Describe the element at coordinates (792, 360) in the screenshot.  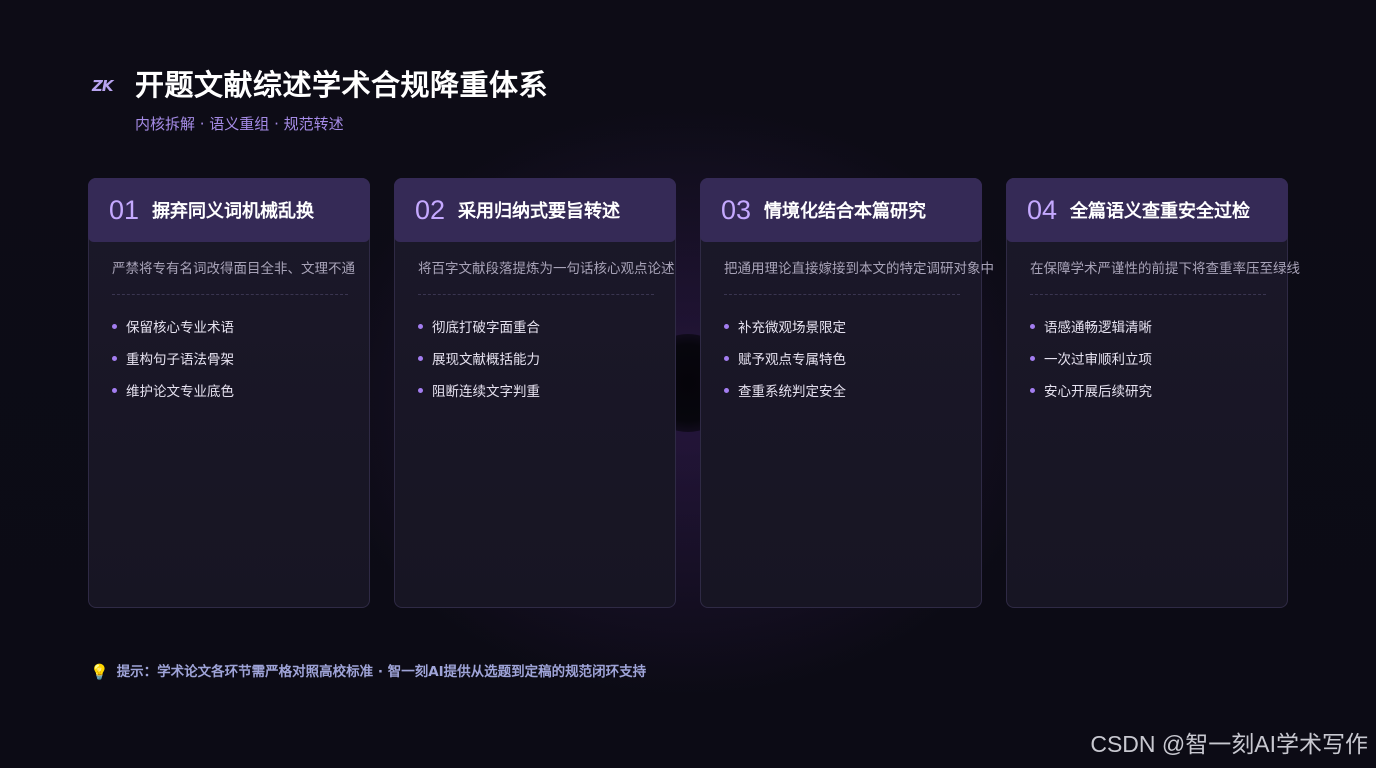
I see `point-text: 赋予观点专属特色` at that location.